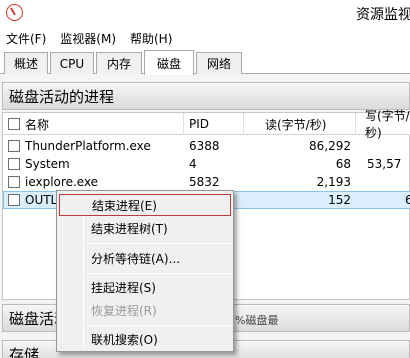 The height and width of the screenshot is (358, 410). Describe the element at coordinates (24, 352) in the screenshot. I see `section-title: 存储` at that location.